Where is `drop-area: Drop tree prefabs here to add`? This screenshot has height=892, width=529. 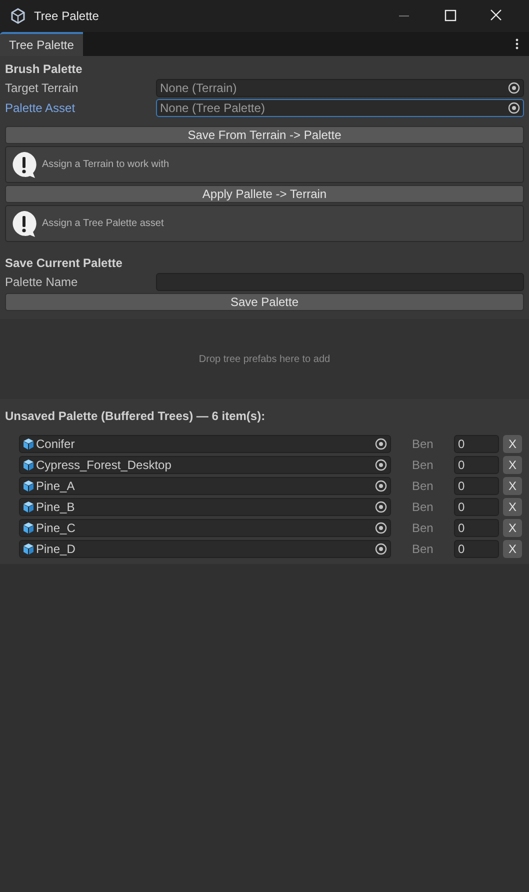
drop-area: Drop tree prefabs here to add is located at coordinates (264, 359).